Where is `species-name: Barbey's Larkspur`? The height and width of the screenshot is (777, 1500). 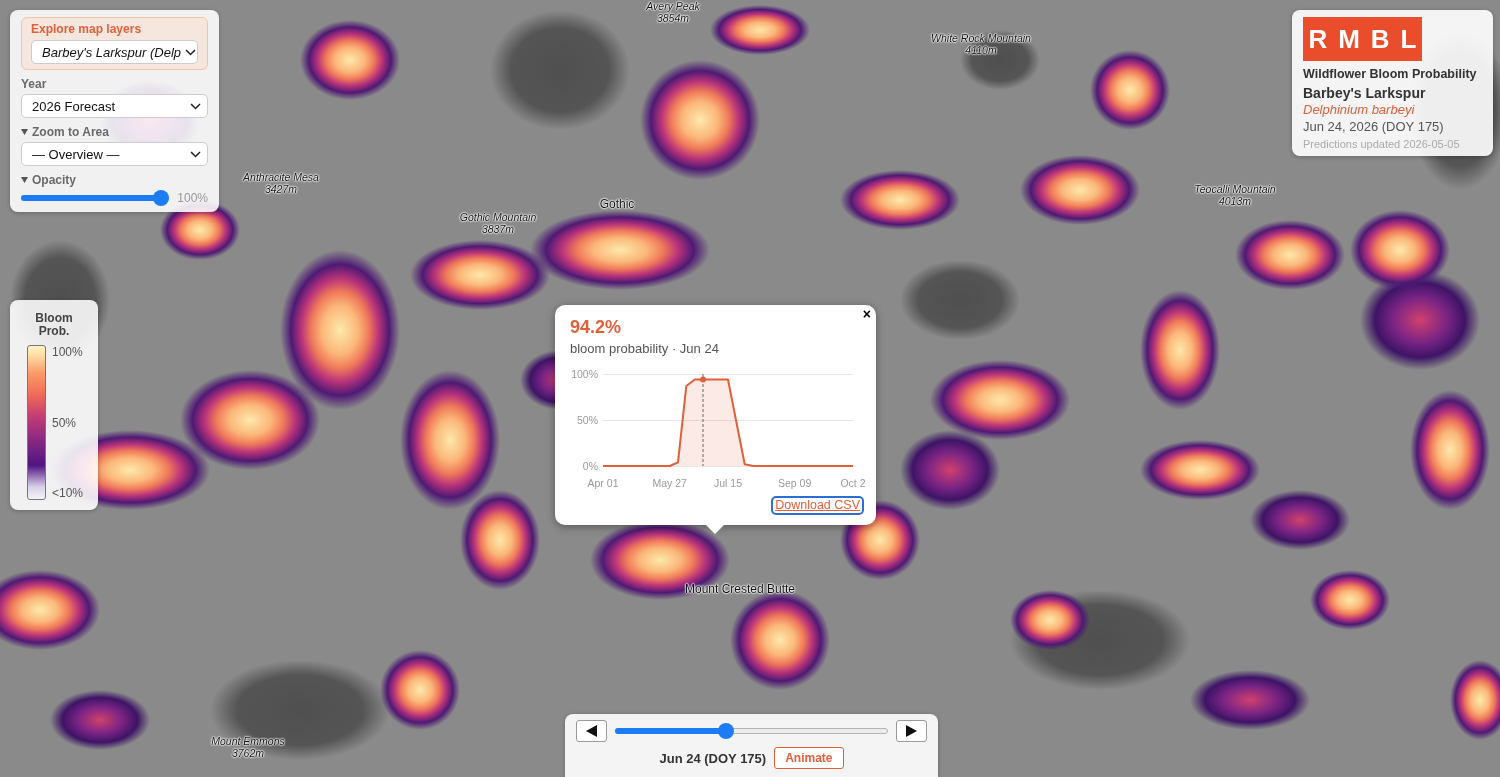
species-name: Barbey's Larkspur is located at coordinates (1365, 93).